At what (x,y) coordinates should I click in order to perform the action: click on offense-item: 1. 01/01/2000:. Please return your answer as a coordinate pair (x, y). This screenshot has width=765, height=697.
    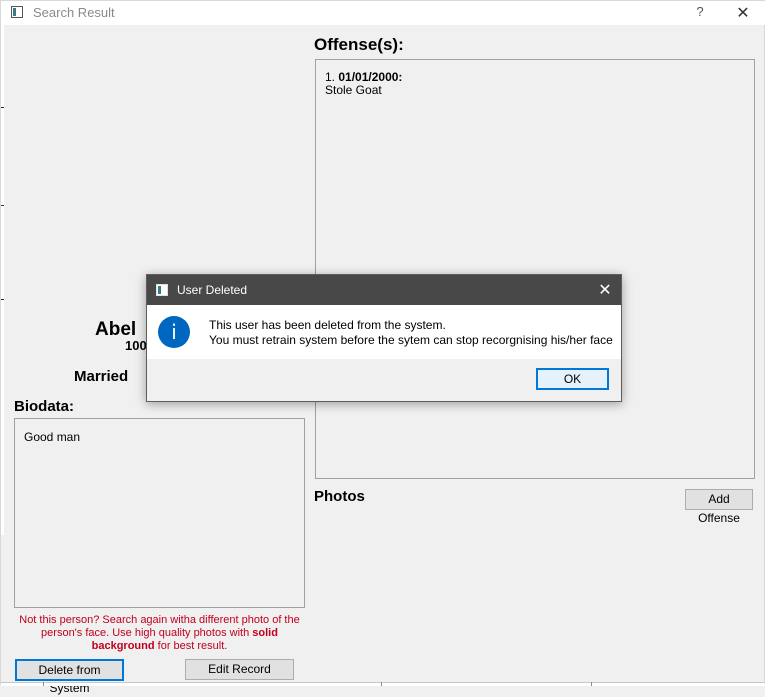
    Looking at the image, I should click on (363, 77).